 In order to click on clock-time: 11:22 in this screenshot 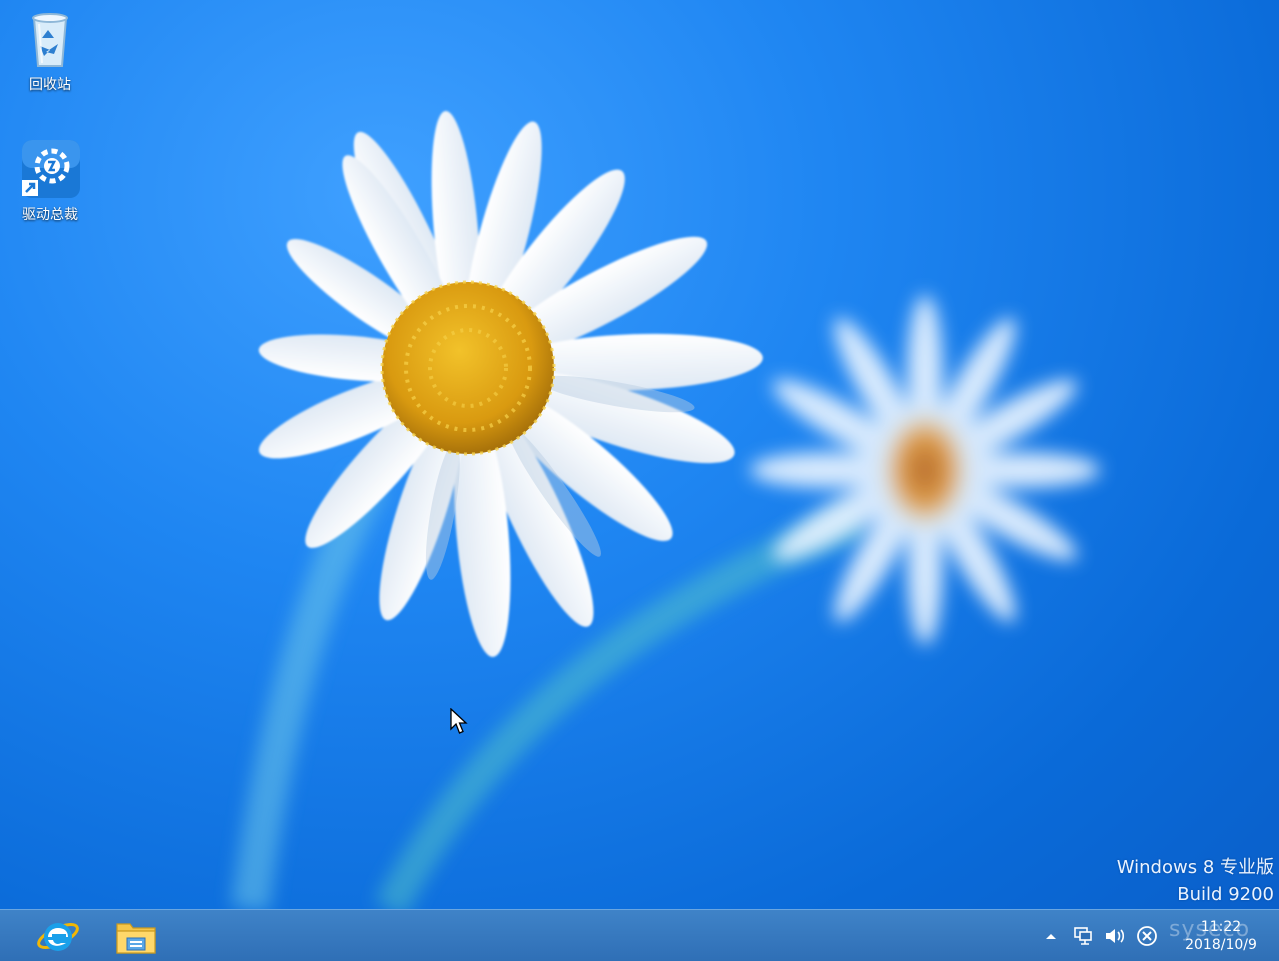, I will do `click(1221, 927)`.